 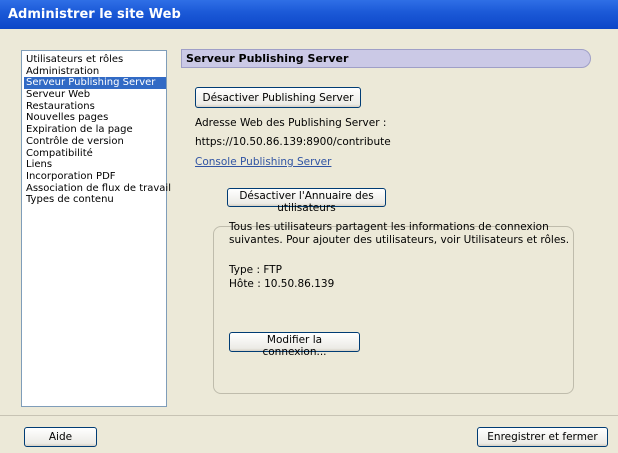 What do you see at coordinates (95, 72) in the screenshot?
I see `sidebar-item-administration: Administration` at bounding box center [95, 72].